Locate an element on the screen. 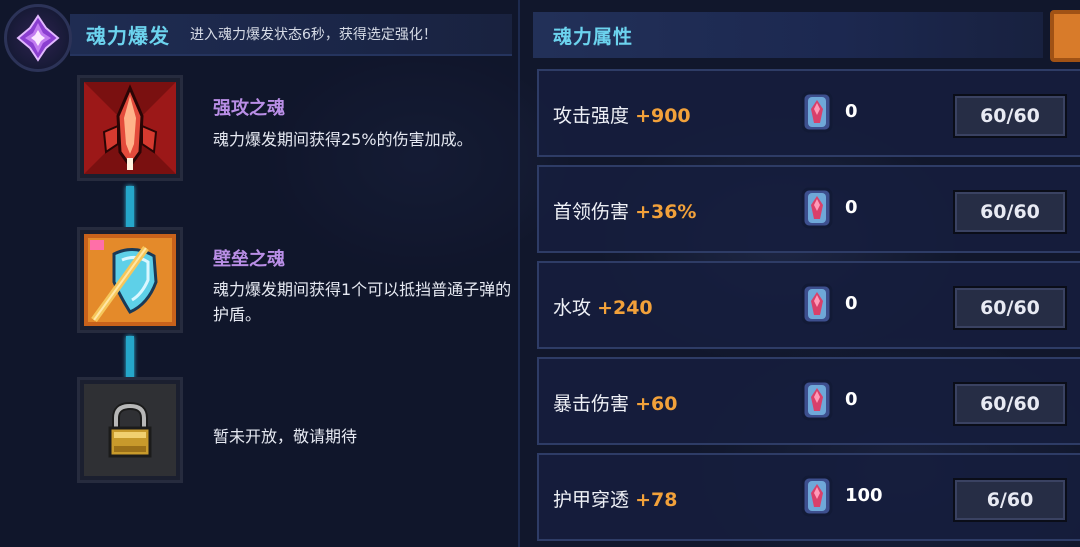 This screenshot has width=1080, height=547. skill-name-attack: 强攻之魂 is located at coordinates (249, 108).